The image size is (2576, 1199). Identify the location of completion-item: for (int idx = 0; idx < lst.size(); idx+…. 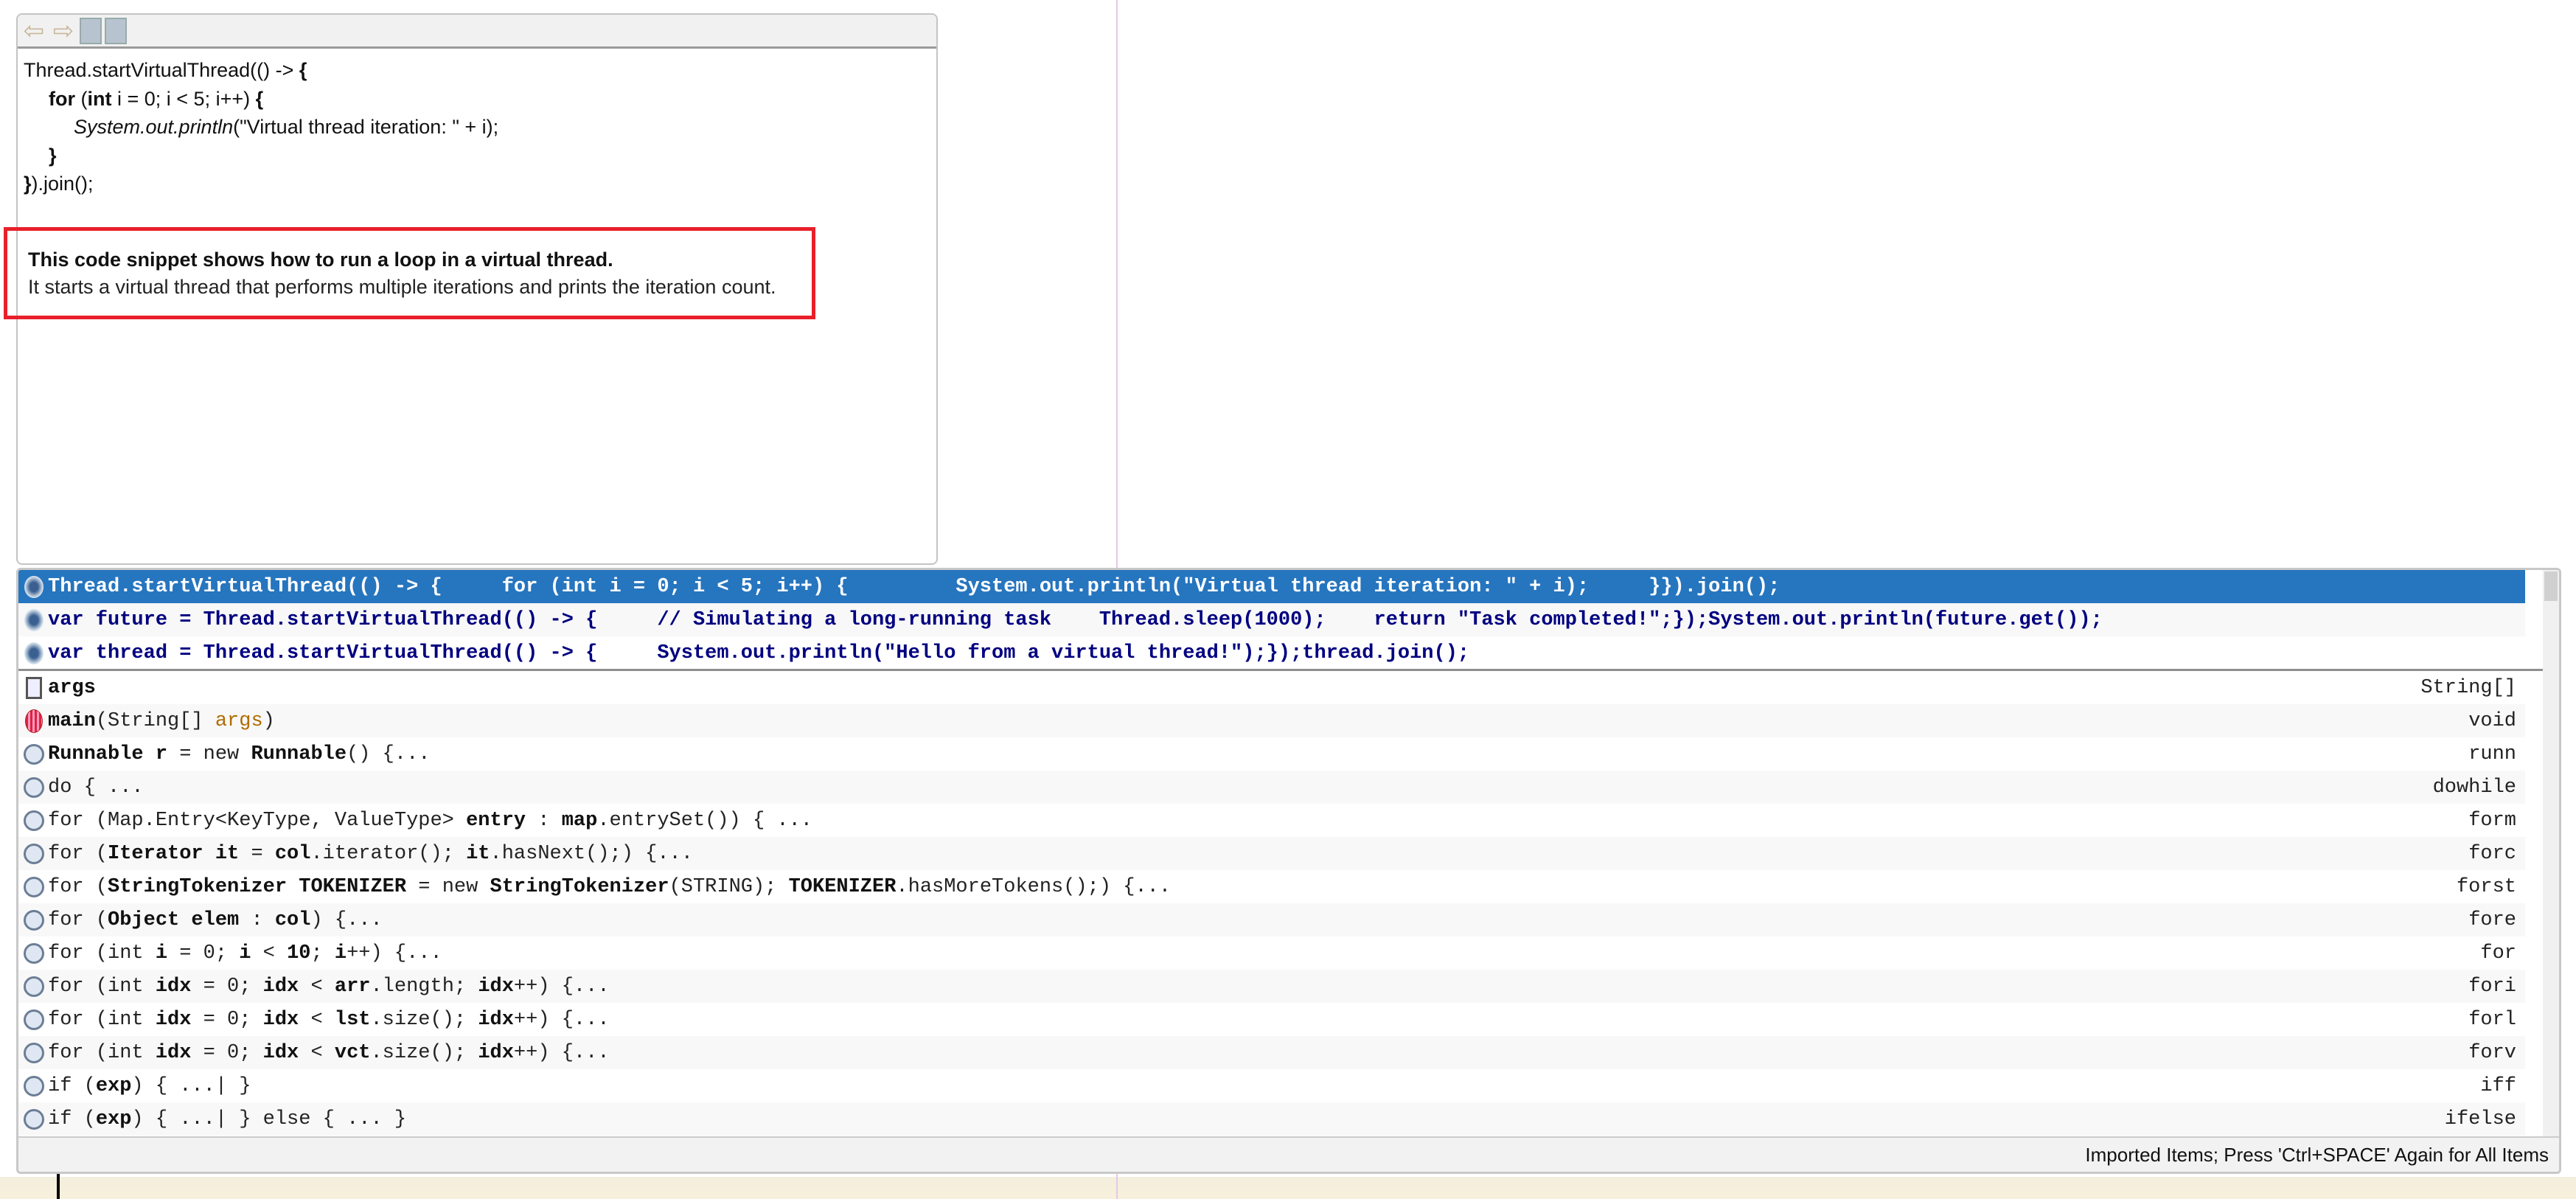
(1272, 1019).